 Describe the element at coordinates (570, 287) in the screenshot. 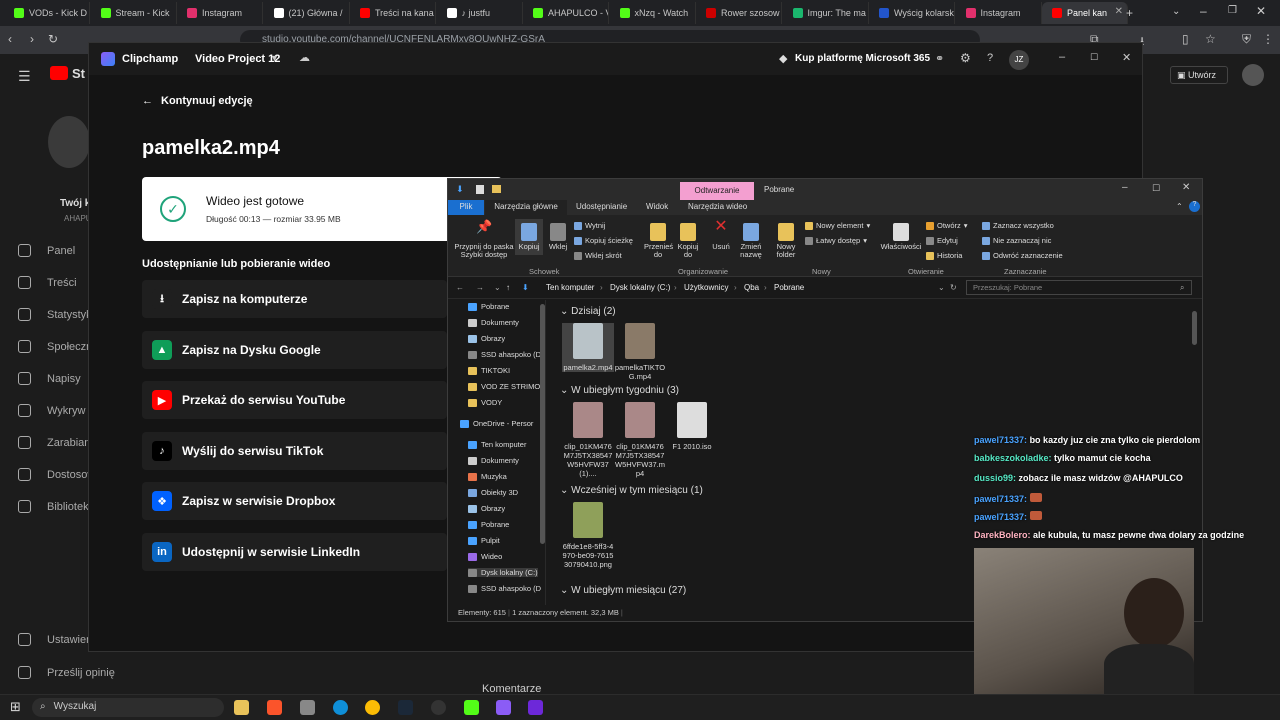

I see `breadcrumb-item: Ten komputer` at that location.